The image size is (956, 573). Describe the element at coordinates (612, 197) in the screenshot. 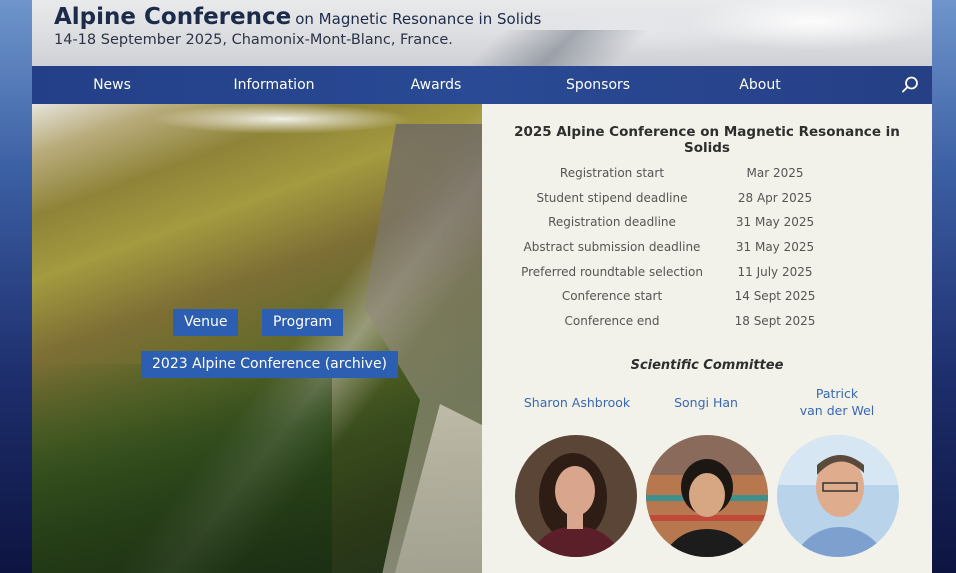

I see `date-label: Student stipend deadline` at that location.